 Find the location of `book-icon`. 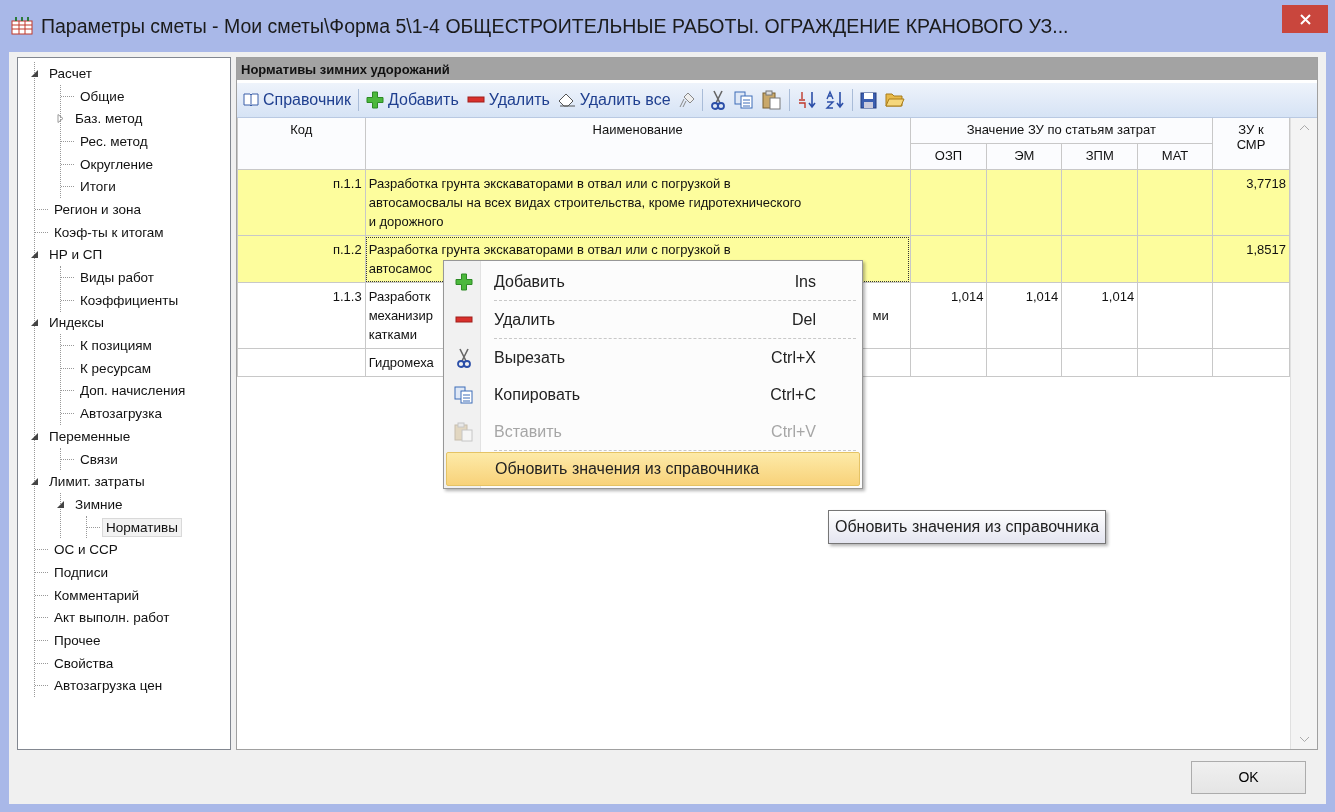

book-icon is located at coordinates (251, 100).